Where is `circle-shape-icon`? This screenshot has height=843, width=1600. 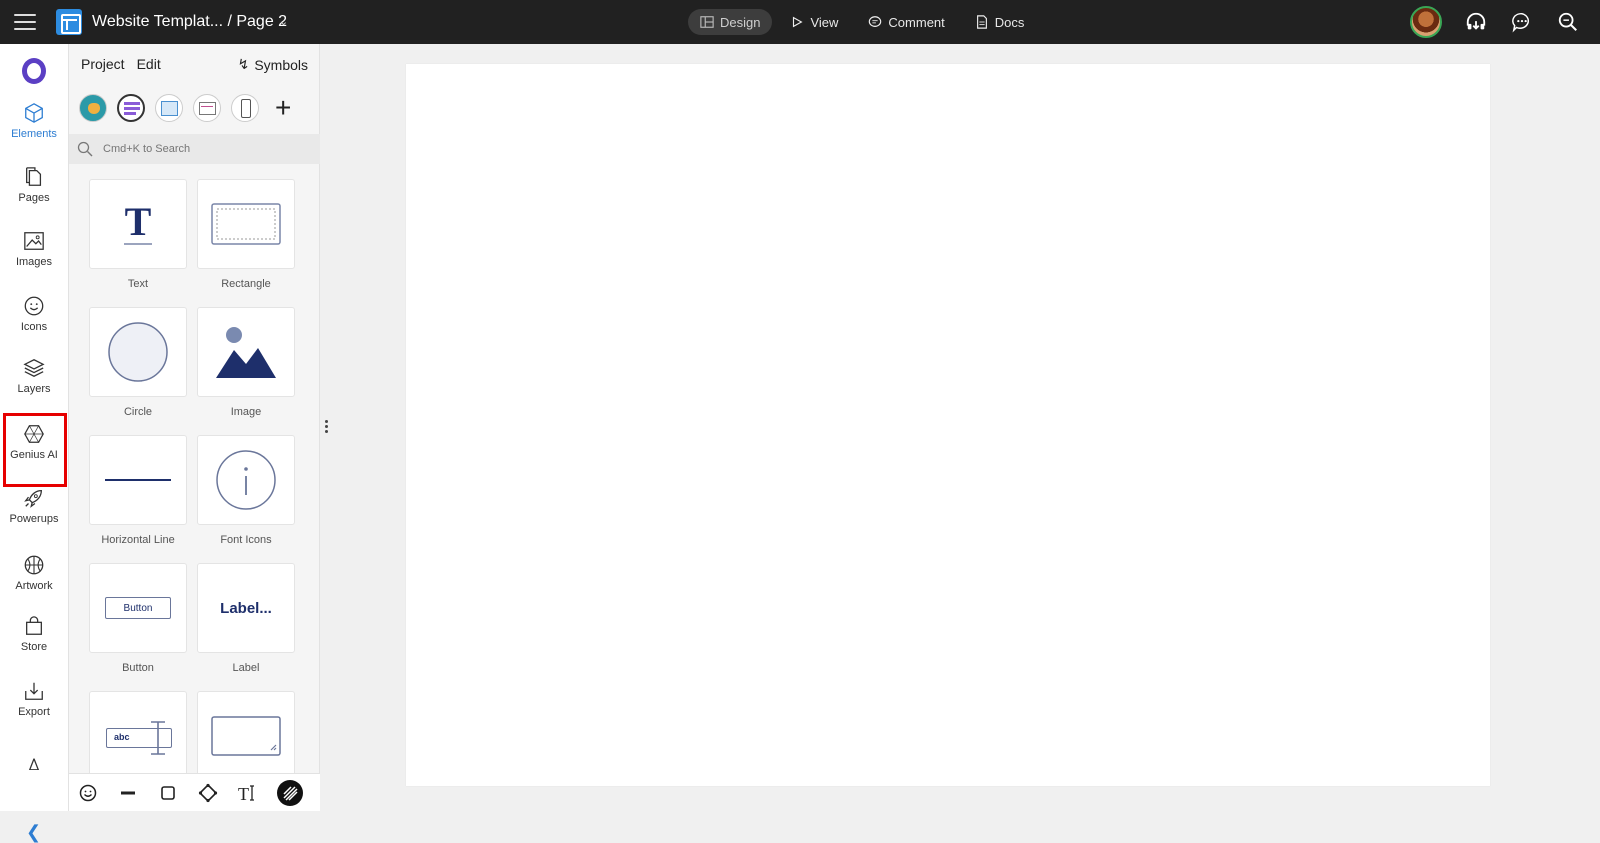 circle-shape-icon is located at coordinates (138, 352).